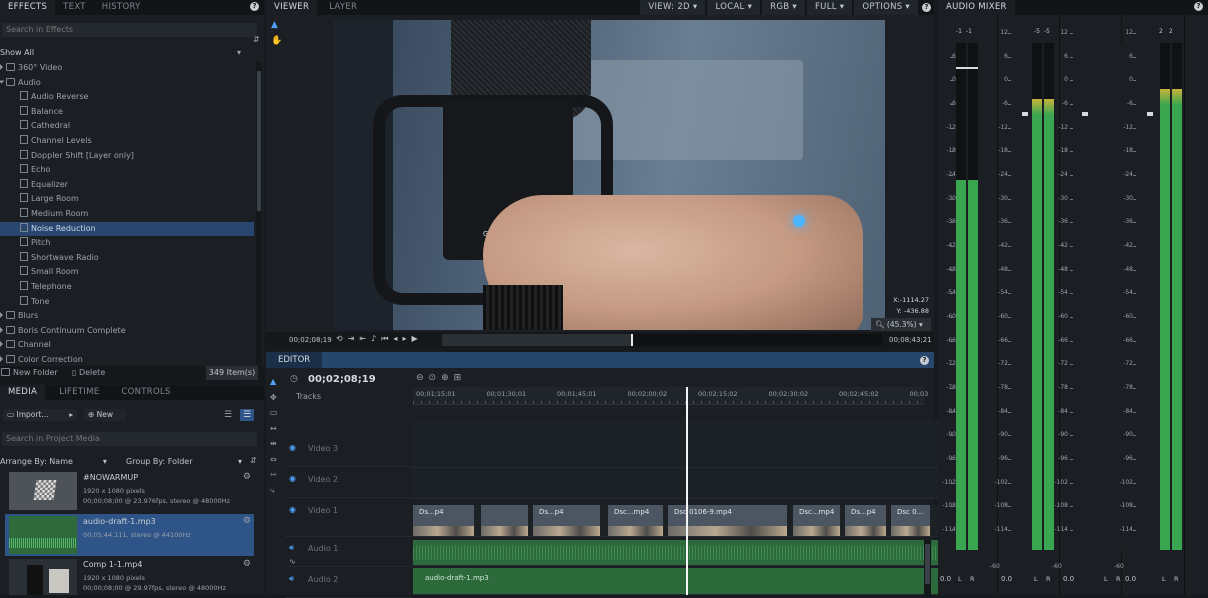  Describe the element at coordinates (348, 583) in the screenshot. I see `track-header-audio2: 🔊︎ Audio 2` at that location.